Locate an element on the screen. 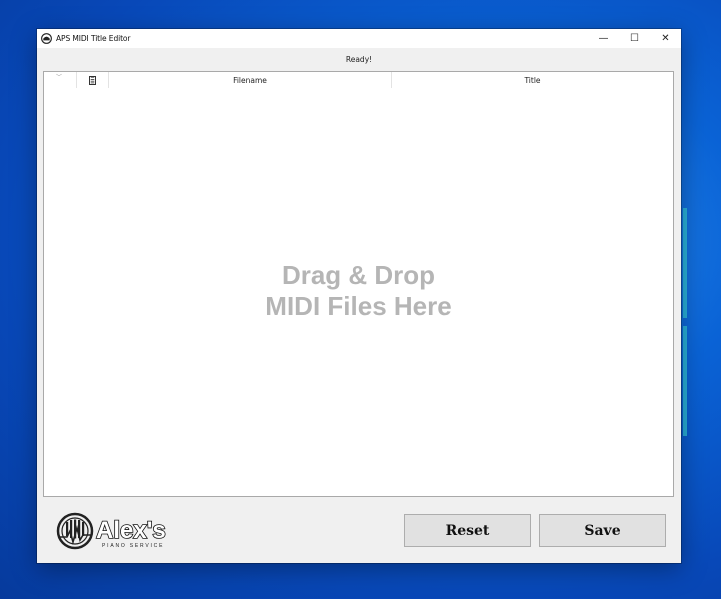 This screenshot has height=599, width=721. status-text: Ready! is located at coordinates (359, 59).